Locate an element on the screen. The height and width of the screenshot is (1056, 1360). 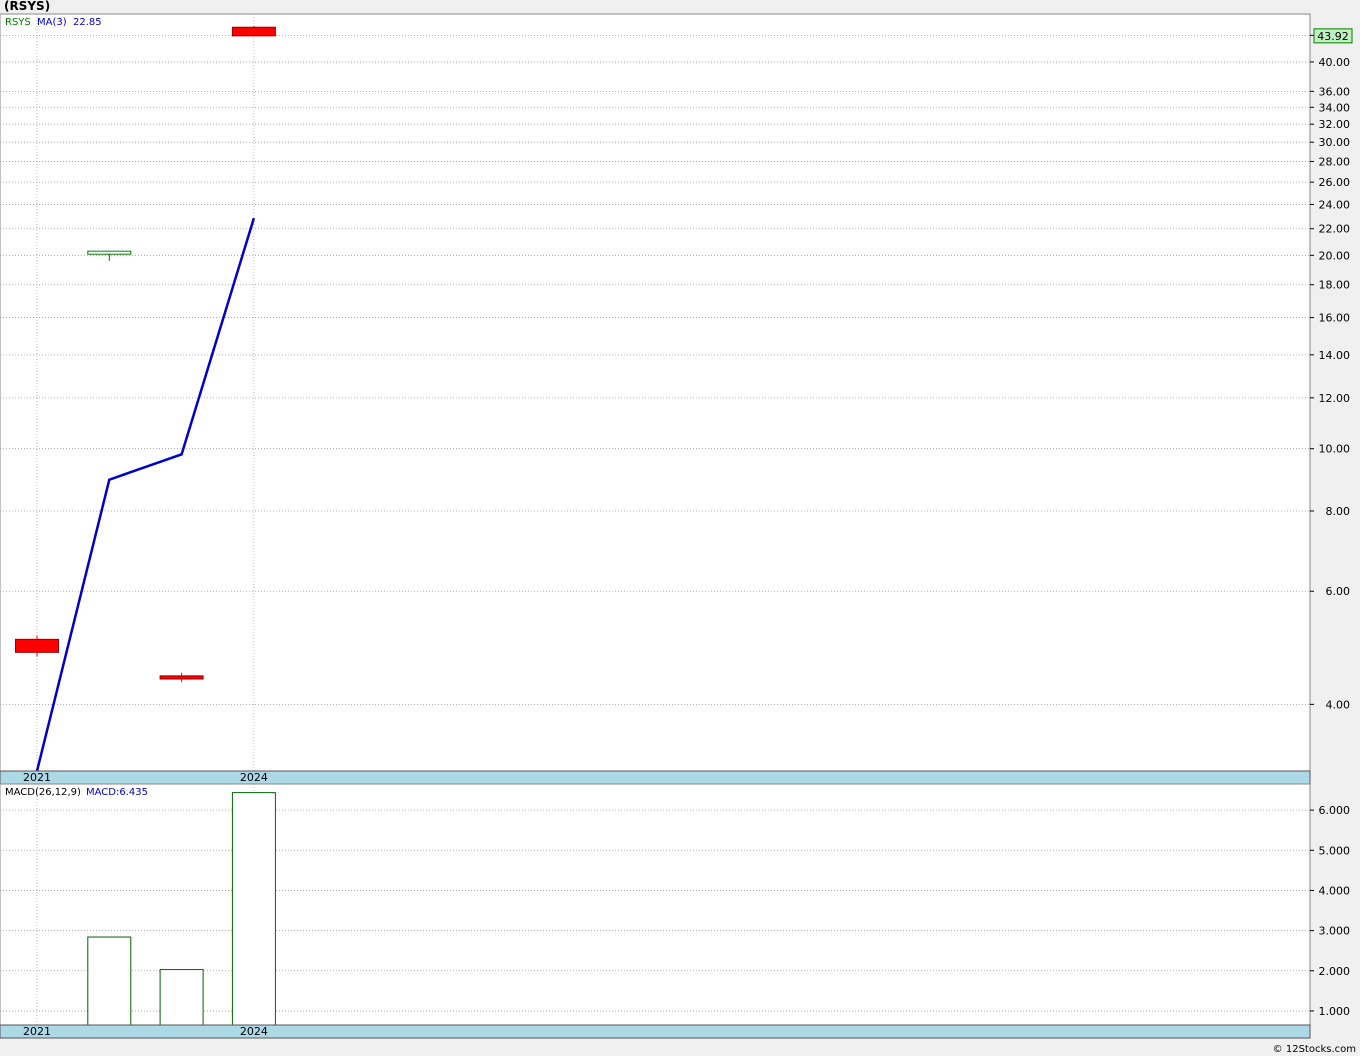
macd-tick-label: 2.000 is located at coordinates (1335, 971).